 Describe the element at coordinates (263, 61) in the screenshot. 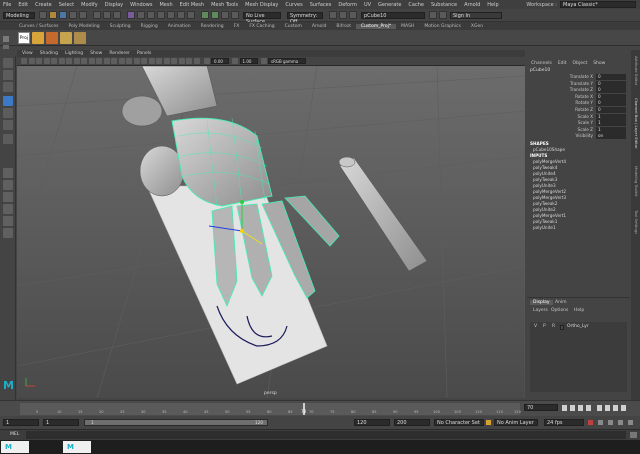

I see `color-management-icon` at that location.